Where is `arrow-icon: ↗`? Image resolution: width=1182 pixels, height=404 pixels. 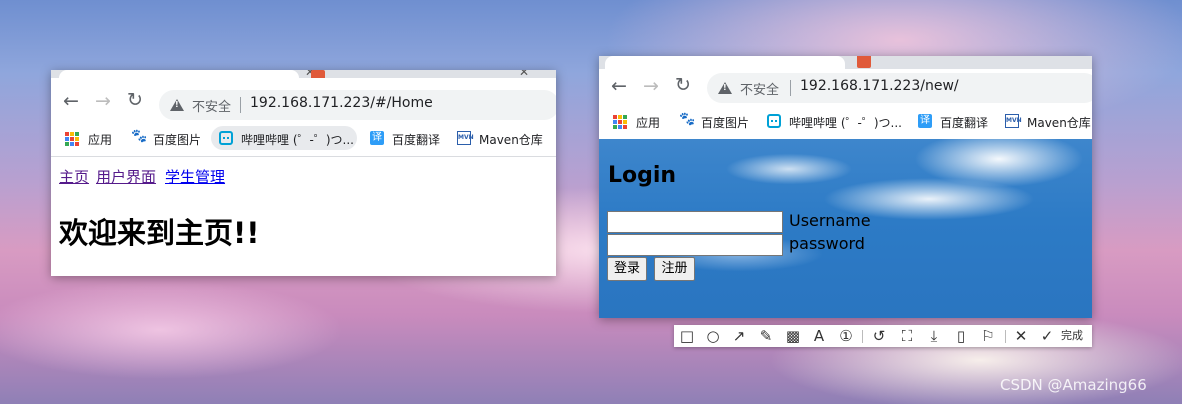
arrow-icon: ↗ is located at coordinates (739, 336).